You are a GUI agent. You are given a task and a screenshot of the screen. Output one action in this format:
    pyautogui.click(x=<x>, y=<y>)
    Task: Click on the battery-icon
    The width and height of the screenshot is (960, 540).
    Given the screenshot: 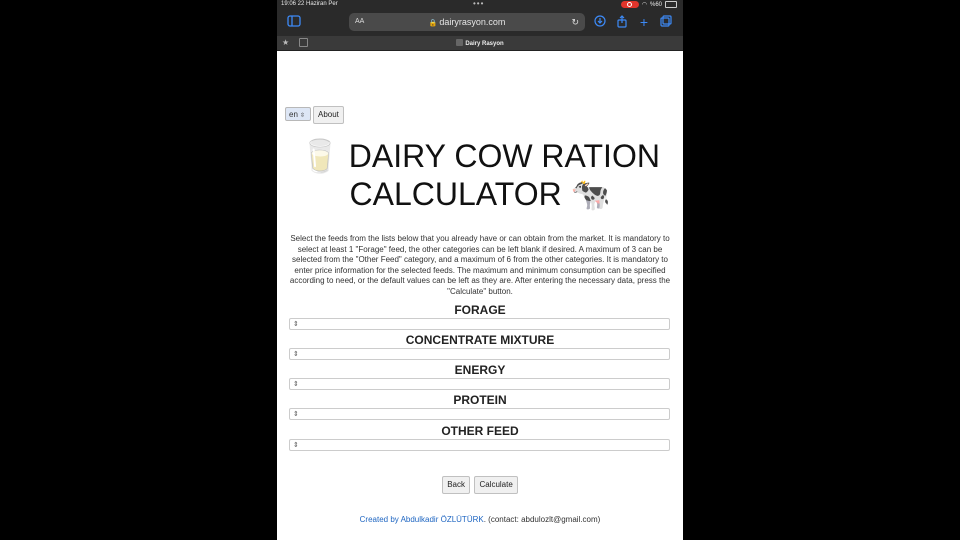 What is the action you would take?
    pyautogui.click(x=671, y=4)
    